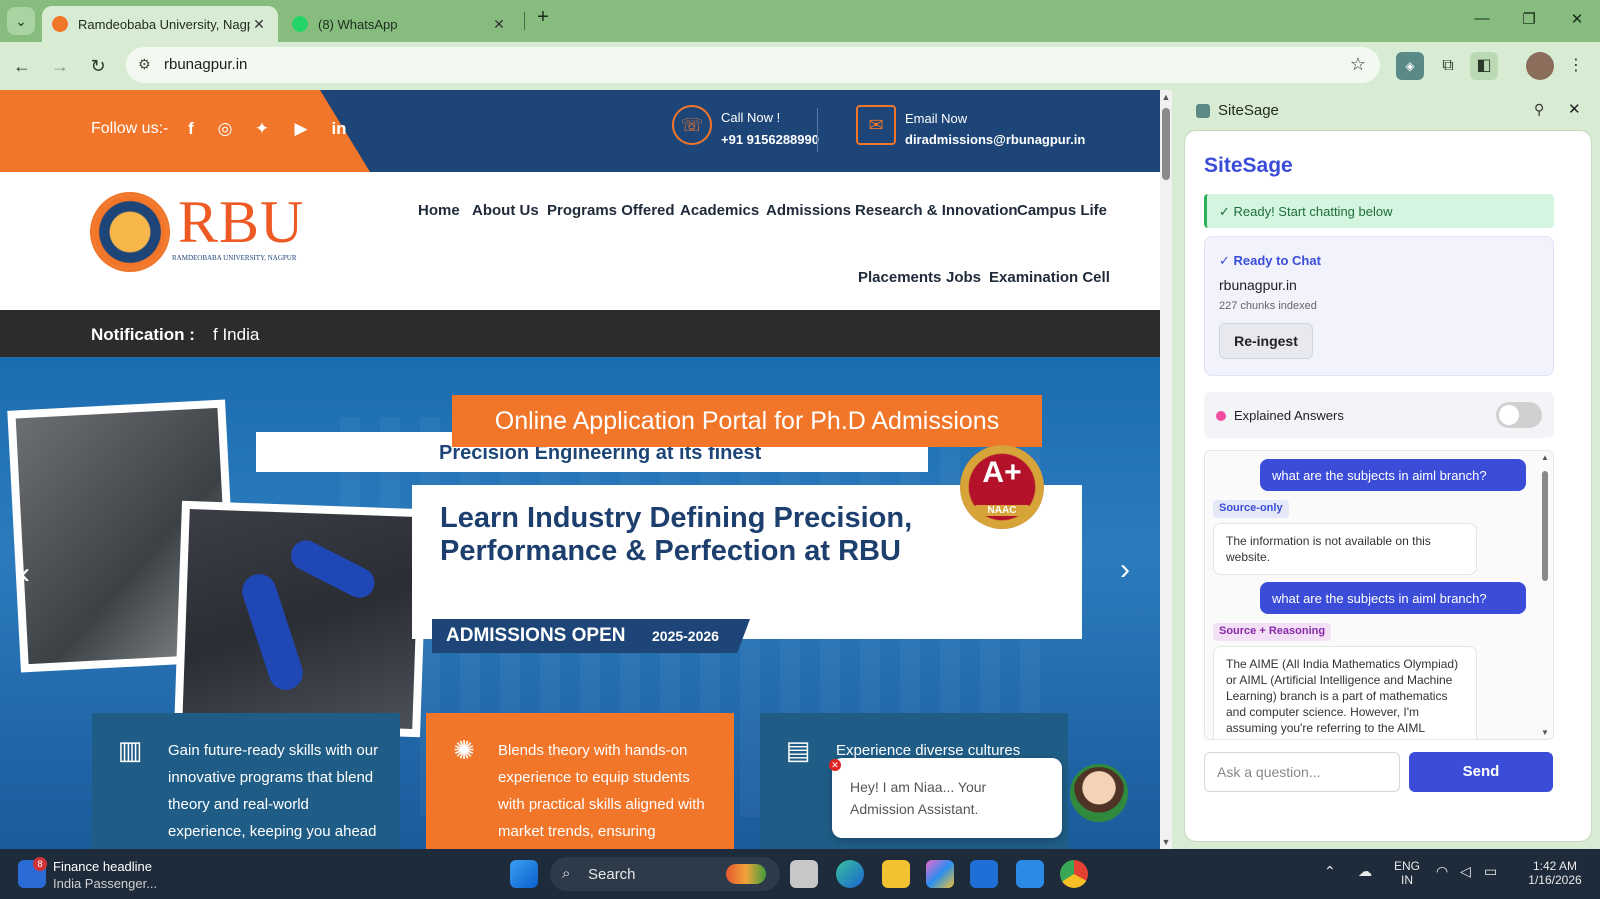 This screenshot has height=899, width=1600. What do you see at coordinates (940, 874) in the screenshot?
I see `copilot-icon` at bounding box center [940, 874].